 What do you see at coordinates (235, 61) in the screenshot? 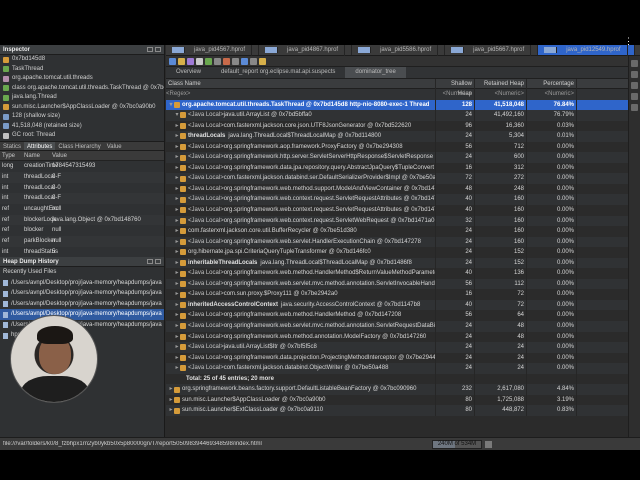
I see `find-object-icon` at bounding box center [235, 61].